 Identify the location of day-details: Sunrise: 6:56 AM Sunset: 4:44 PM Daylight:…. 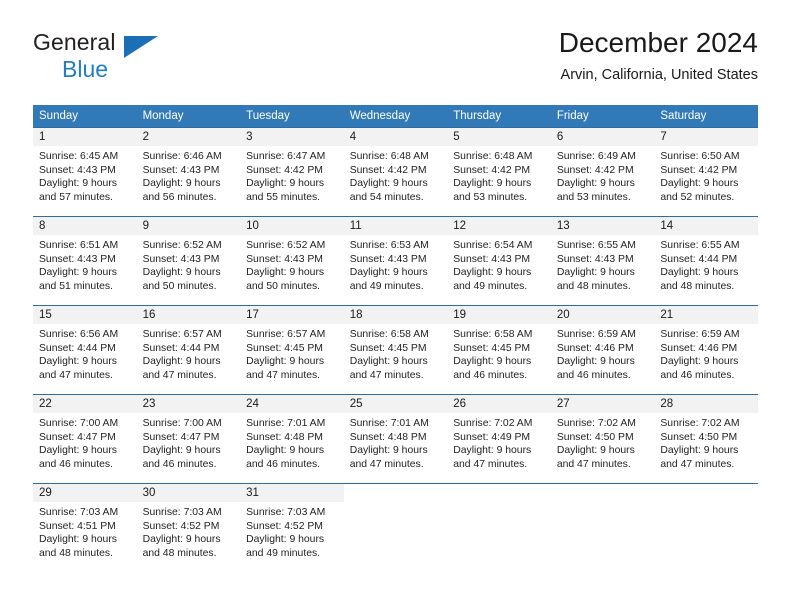
(85, 353).